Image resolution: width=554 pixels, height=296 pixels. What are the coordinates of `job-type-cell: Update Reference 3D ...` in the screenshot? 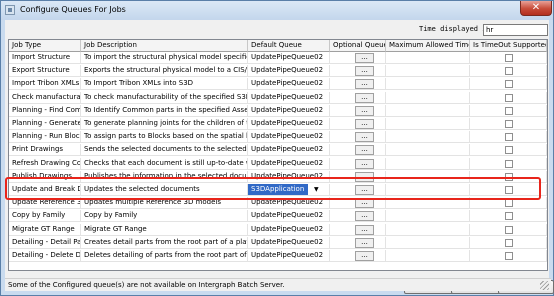 It's located at (45, 203).